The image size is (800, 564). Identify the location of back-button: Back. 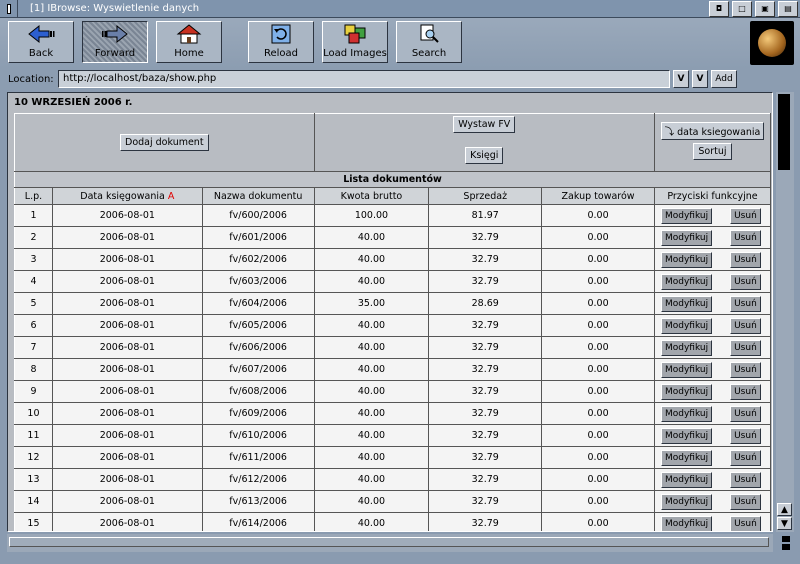
(41, 42).